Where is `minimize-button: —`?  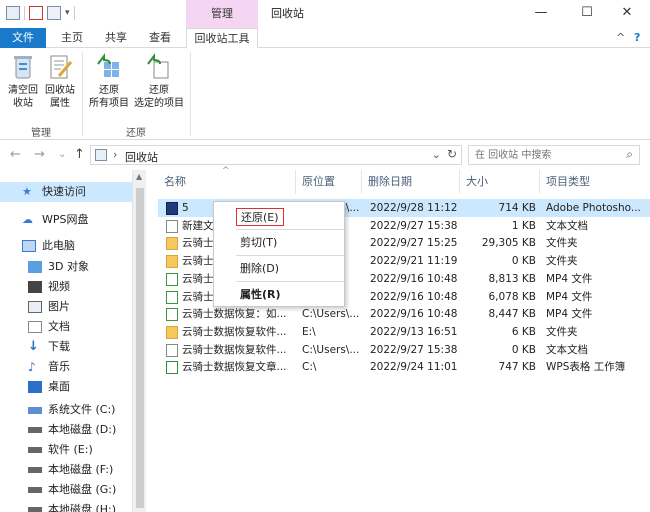 minimize-button: — is located at coordinates (541, 14).